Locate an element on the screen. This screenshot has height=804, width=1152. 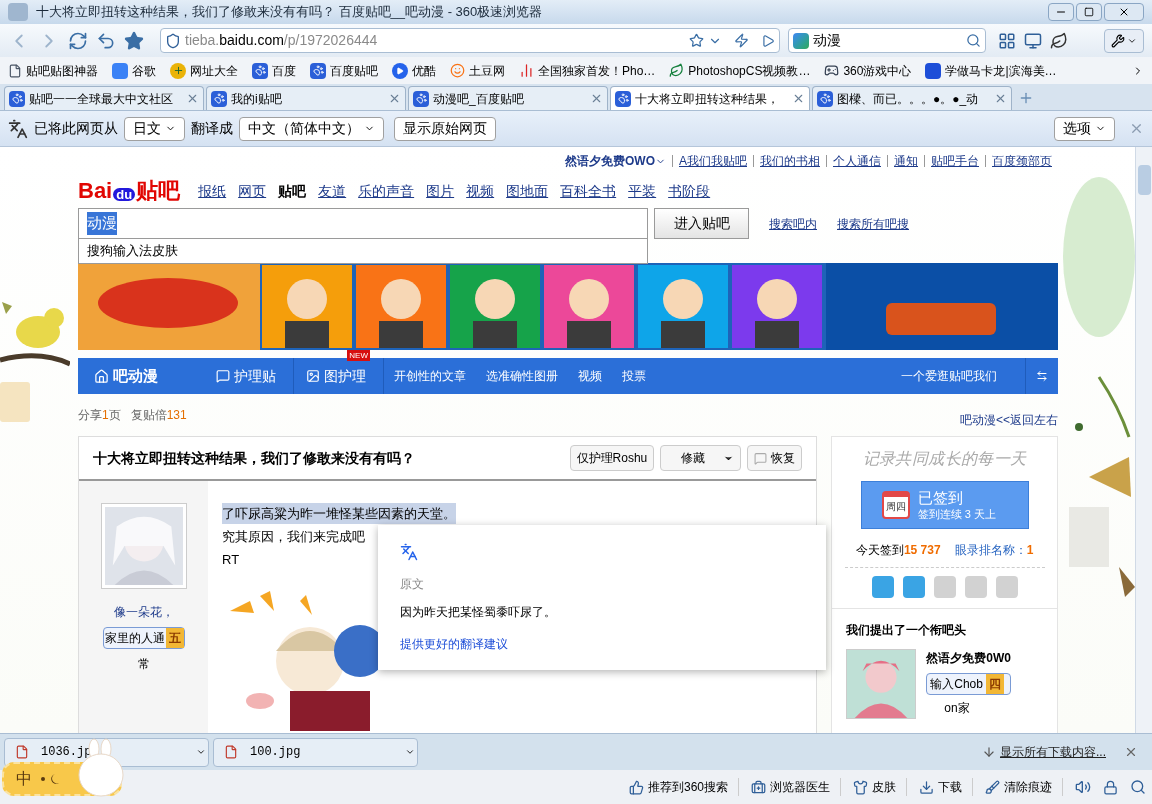
forum-search-field: 动漫 is located at coordinates (363, 223).